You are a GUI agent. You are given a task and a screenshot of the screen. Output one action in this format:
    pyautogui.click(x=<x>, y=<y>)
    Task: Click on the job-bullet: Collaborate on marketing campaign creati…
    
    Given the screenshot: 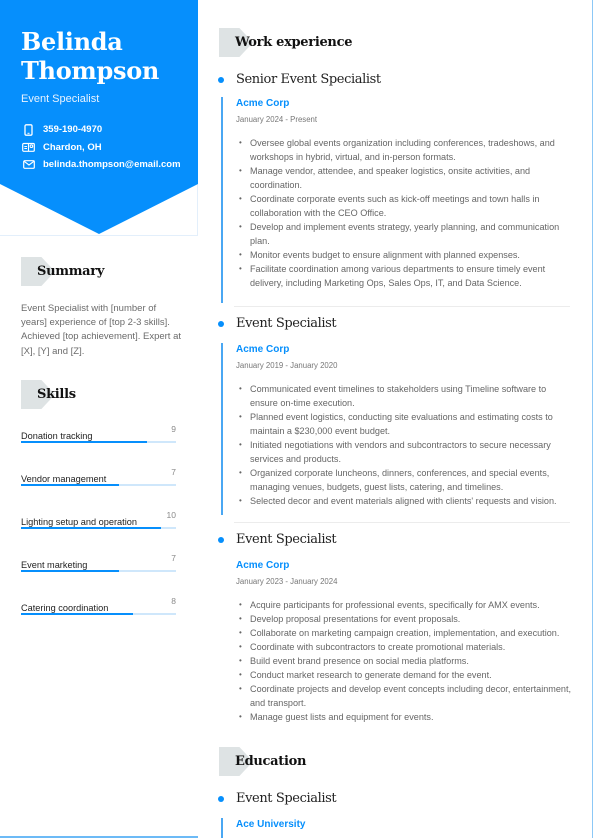 What is the action you would take?
    pyautogui.click(x=403, y=633)
    